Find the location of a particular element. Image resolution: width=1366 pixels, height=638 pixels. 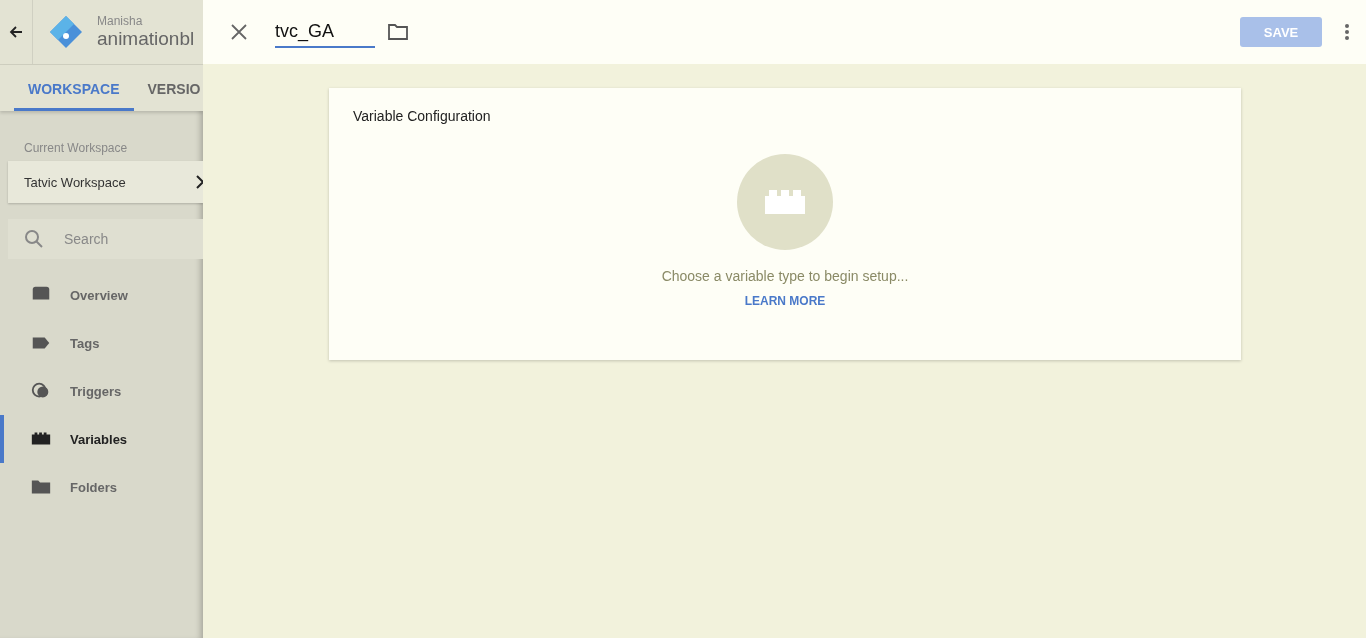

diamond-logo-icon is located at coordinates (66, 32).